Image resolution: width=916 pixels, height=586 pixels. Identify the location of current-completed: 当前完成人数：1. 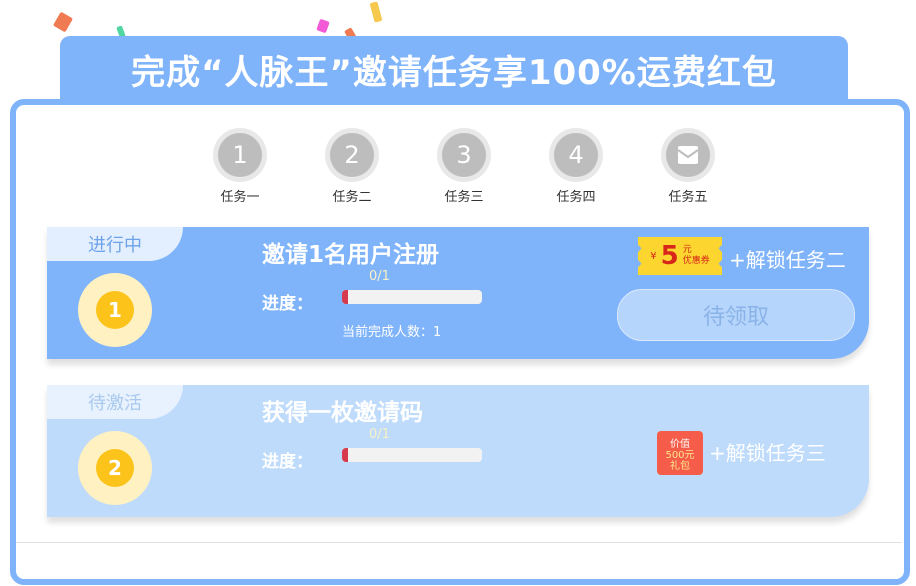
(392, 332).